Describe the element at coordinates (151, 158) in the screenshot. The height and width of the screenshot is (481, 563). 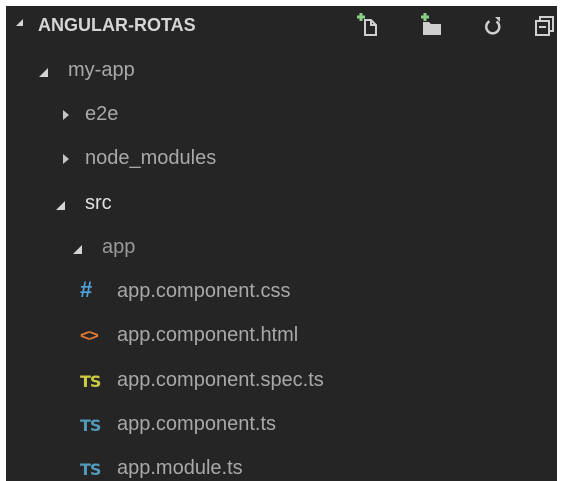
I see `folder-label: node_modules` at that location.